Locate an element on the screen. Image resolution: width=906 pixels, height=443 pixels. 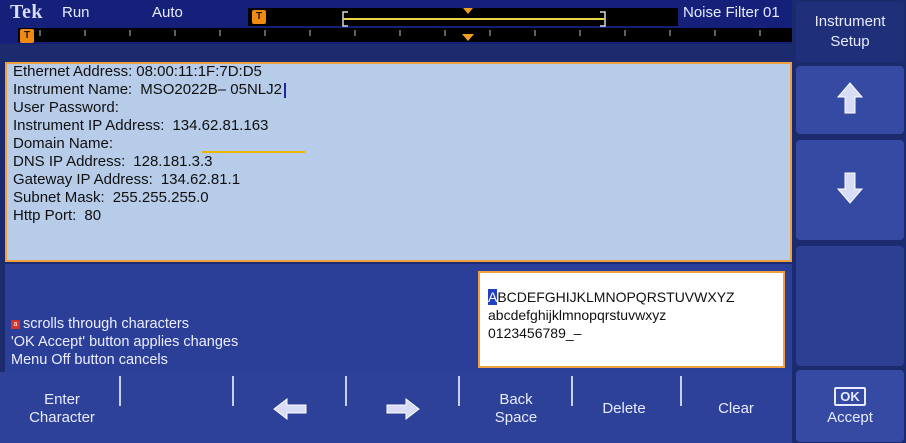
trigger-position-marker is located at coordinates (468, 11).